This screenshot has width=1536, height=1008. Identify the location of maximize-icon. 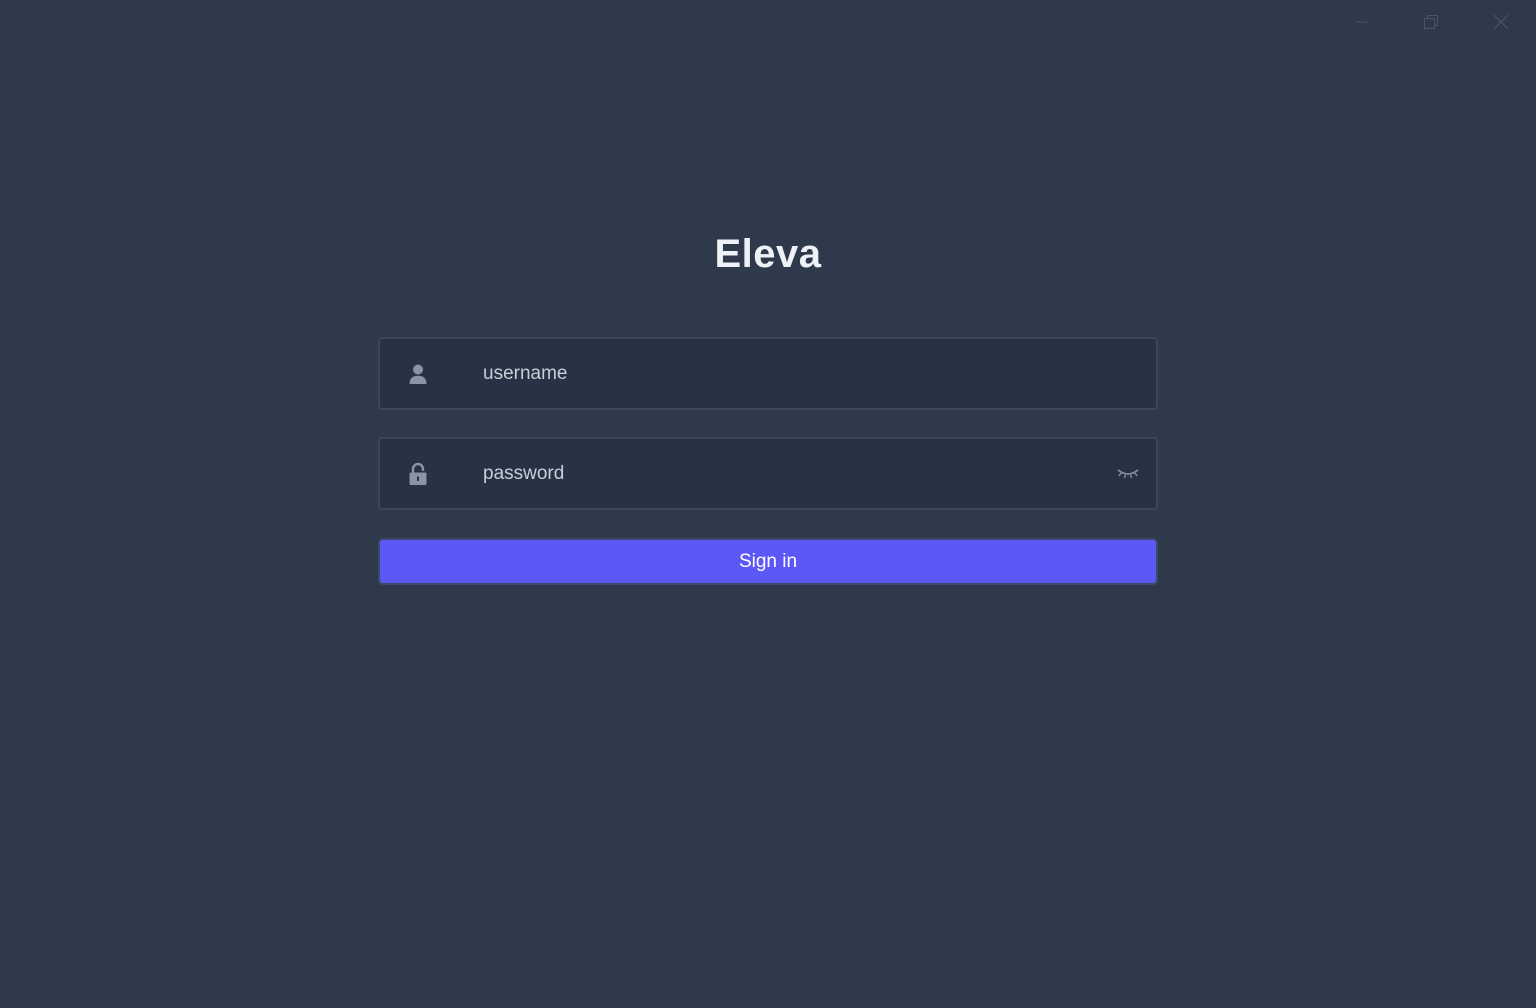
(1431, 22).